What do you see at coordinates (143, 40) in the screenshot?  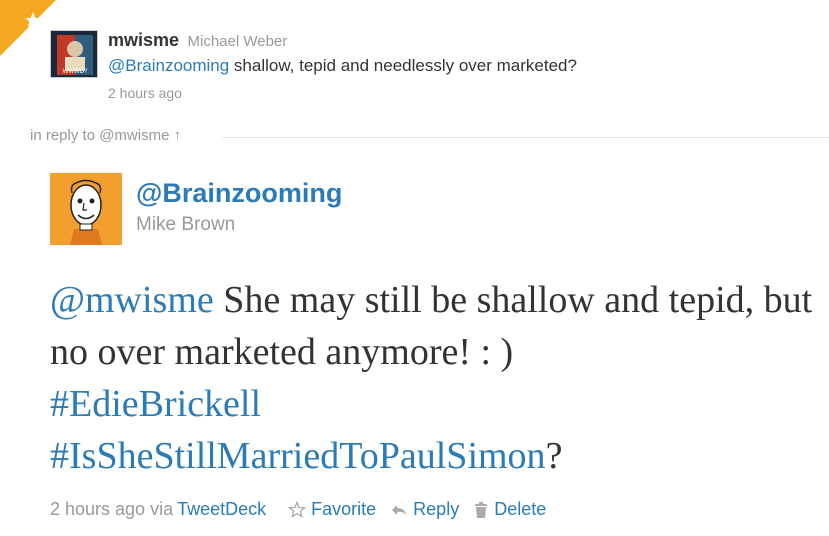 I see `parent-username: mwisme` at bounding box center [143, 40].